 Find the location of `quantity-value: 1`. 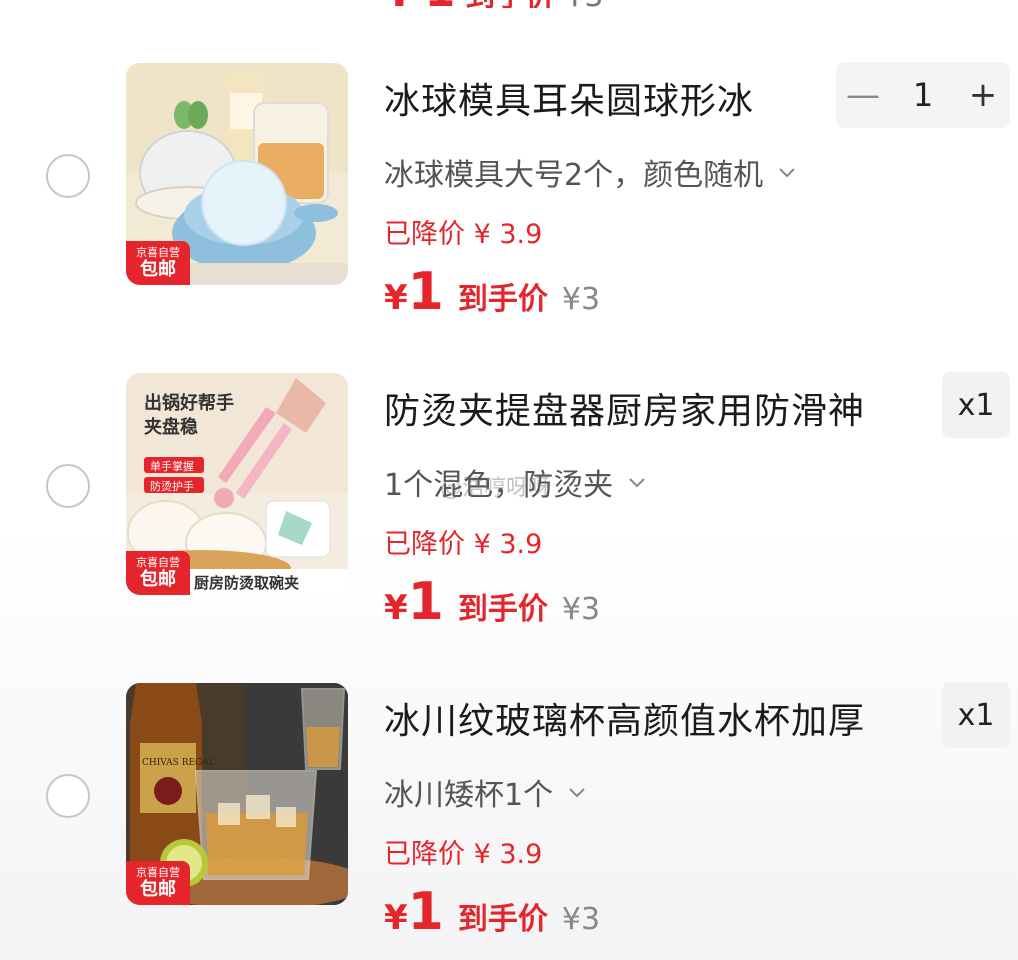

quantity-value: 1 is located at coordinates (923, 95).